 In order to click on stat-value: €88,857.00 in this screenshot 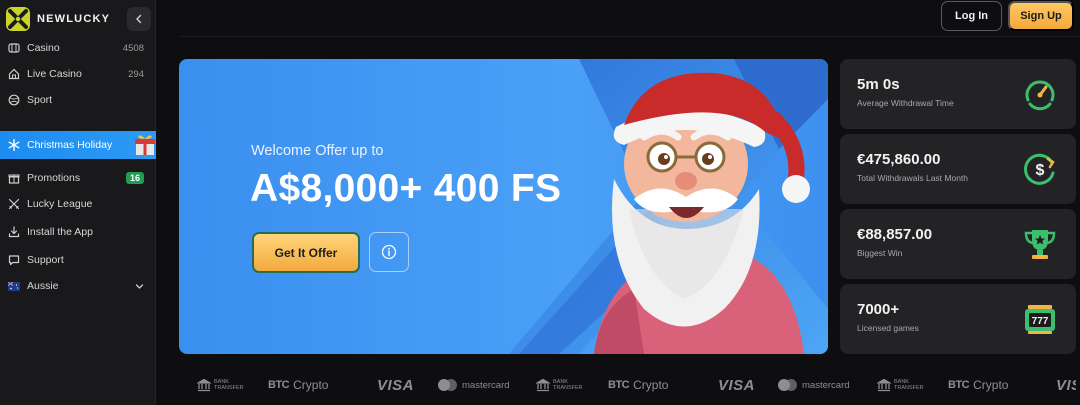, I will do `click(895, 234)`.